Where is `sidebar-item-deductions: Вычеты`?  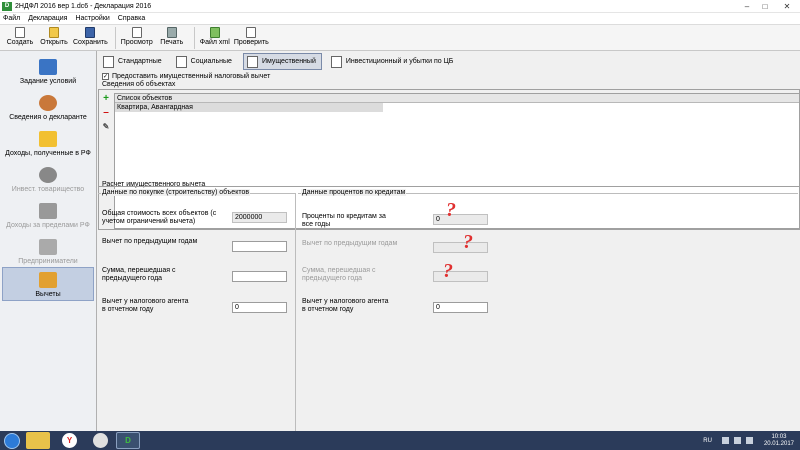
sidebar-item-deductions: Вычеты is located at coordinates (48, 284).